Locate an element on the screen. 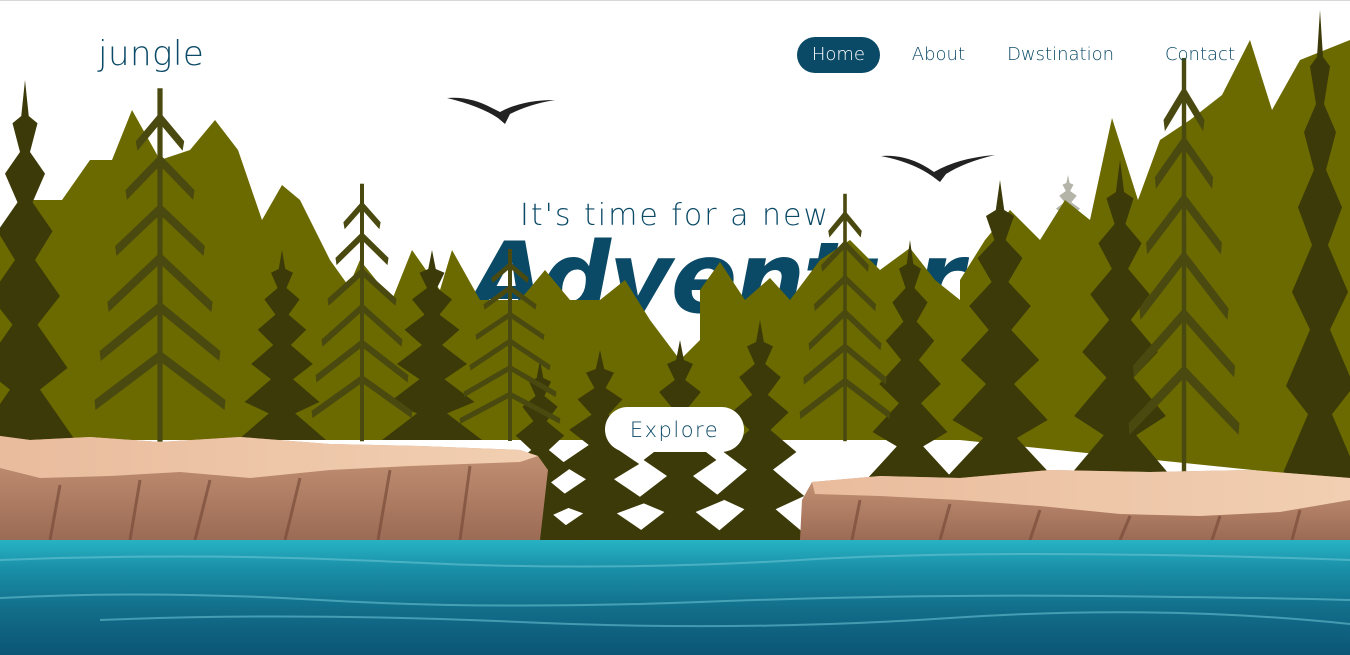 This screenshot has height=655, width=1350. birds-layer is located at coordinates (721, 139).